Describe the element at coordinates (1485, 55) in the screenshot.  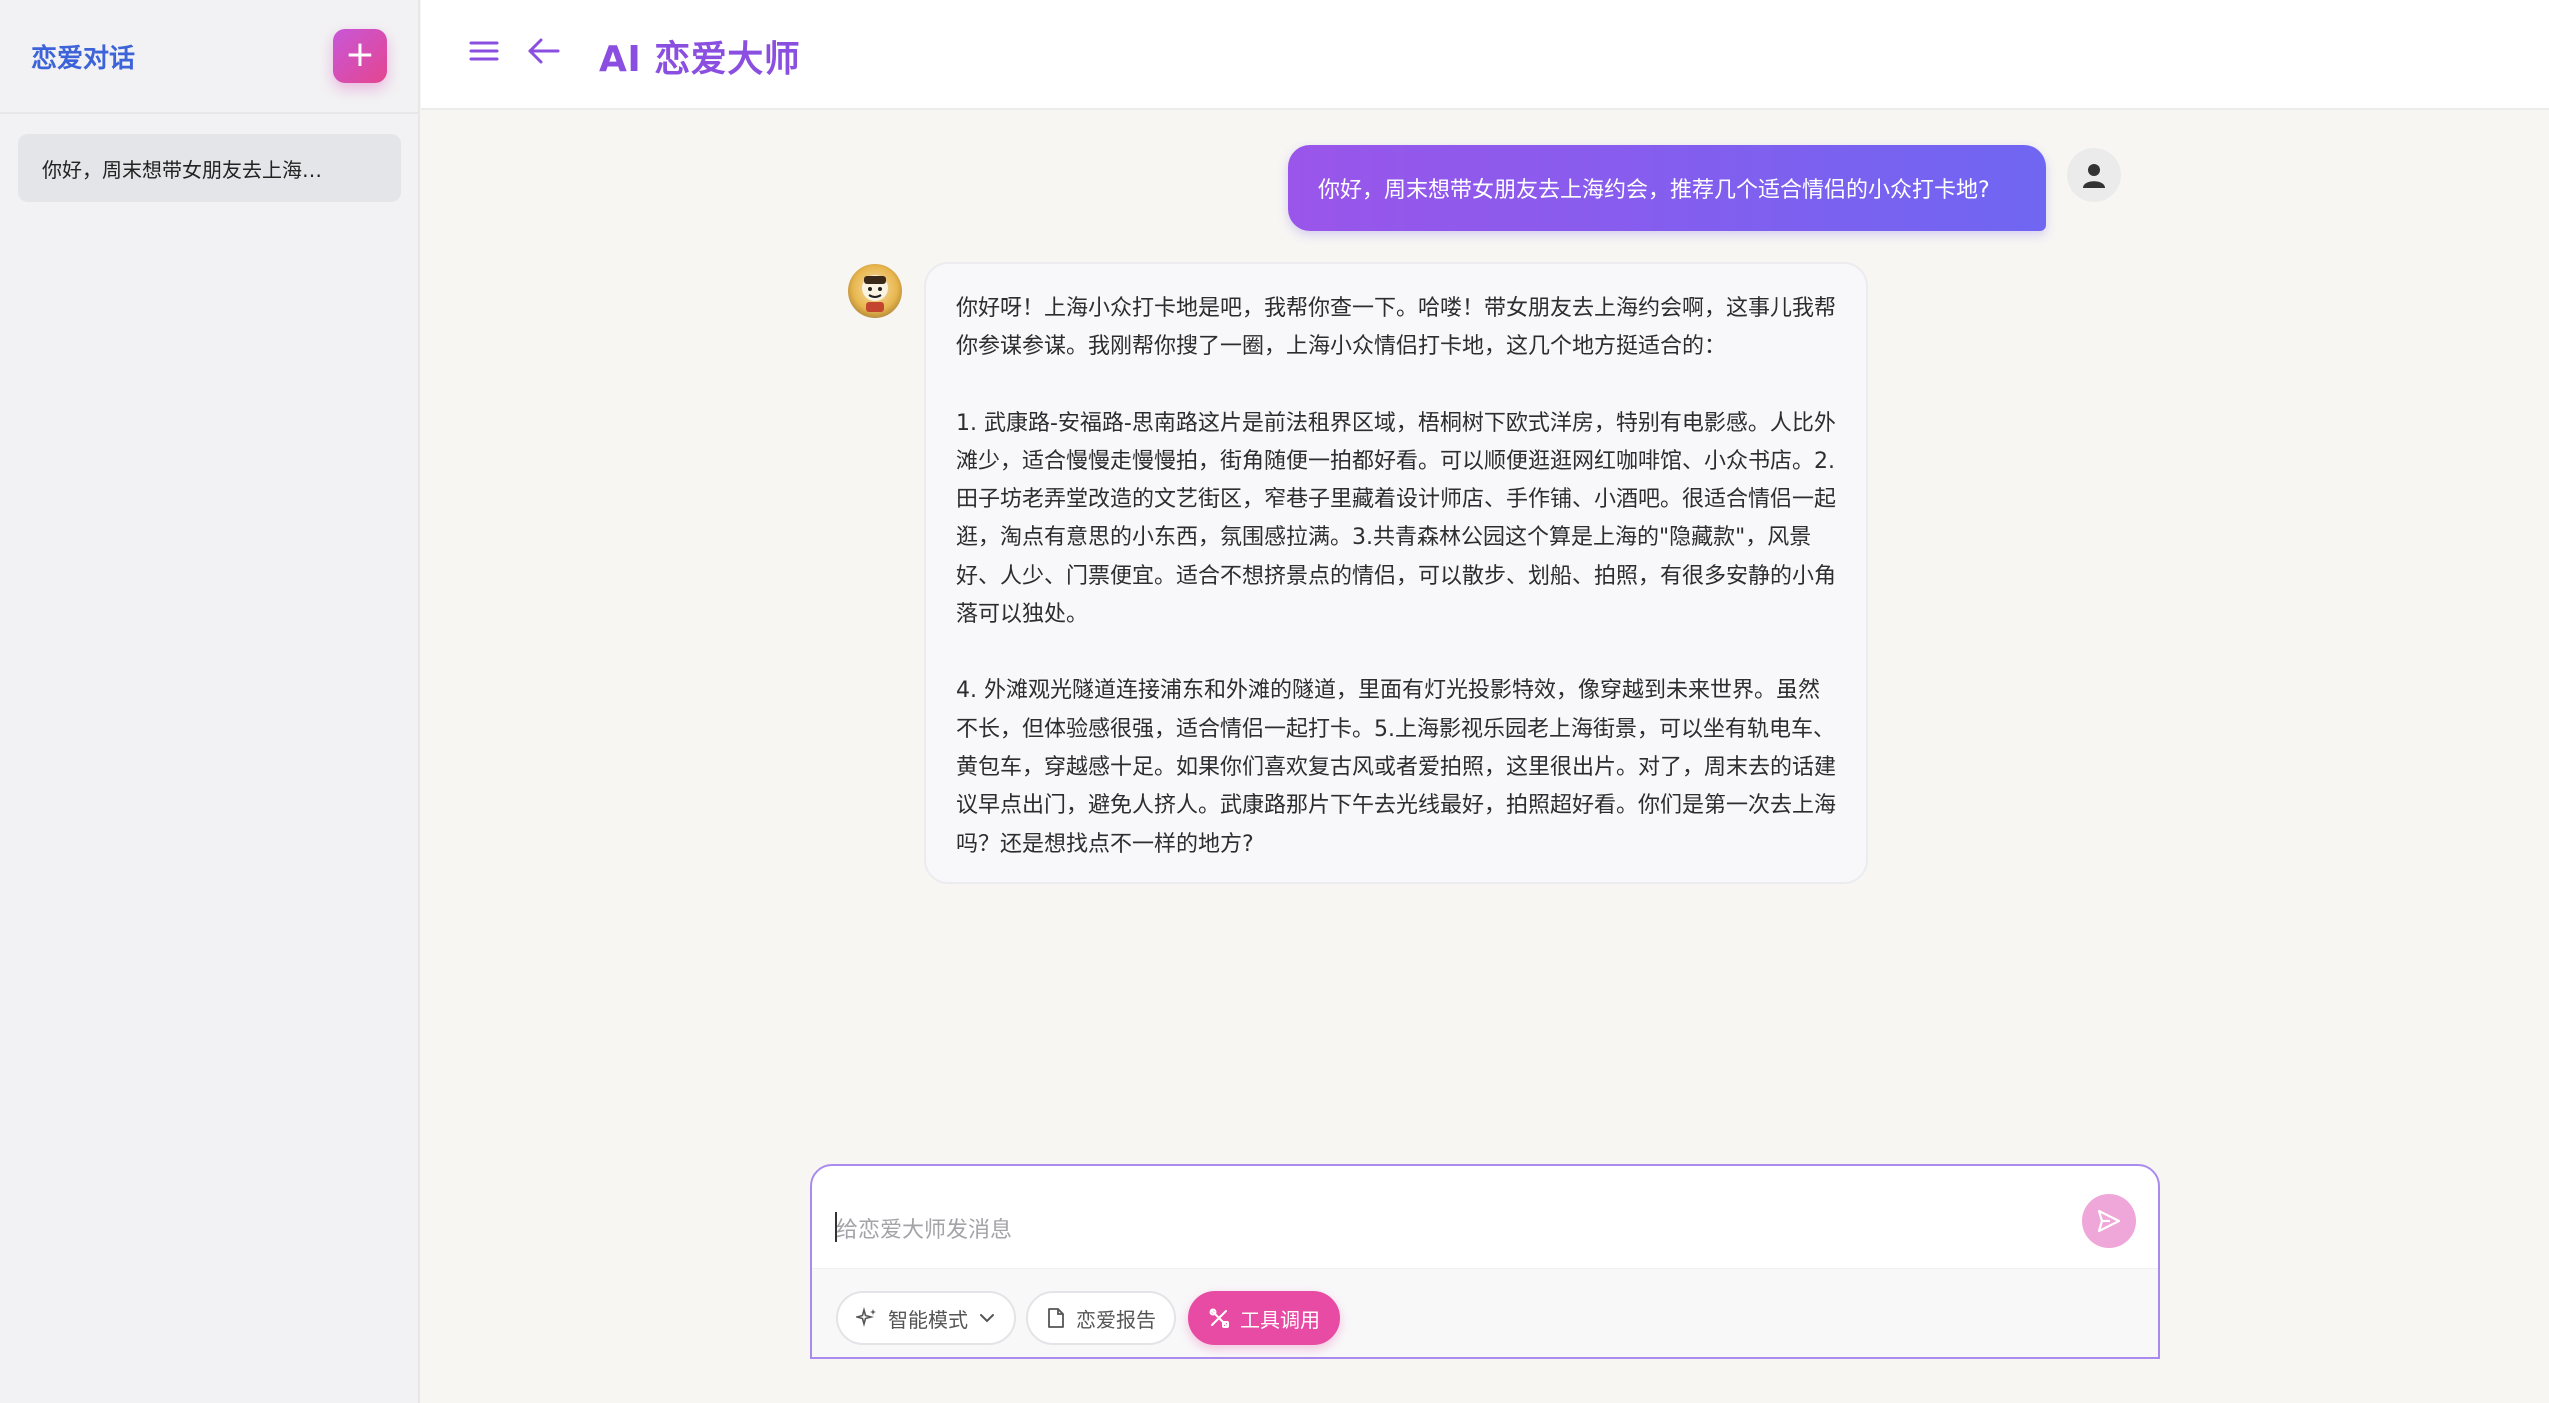
I see `top-header: AI 恋爱大师` at that location.